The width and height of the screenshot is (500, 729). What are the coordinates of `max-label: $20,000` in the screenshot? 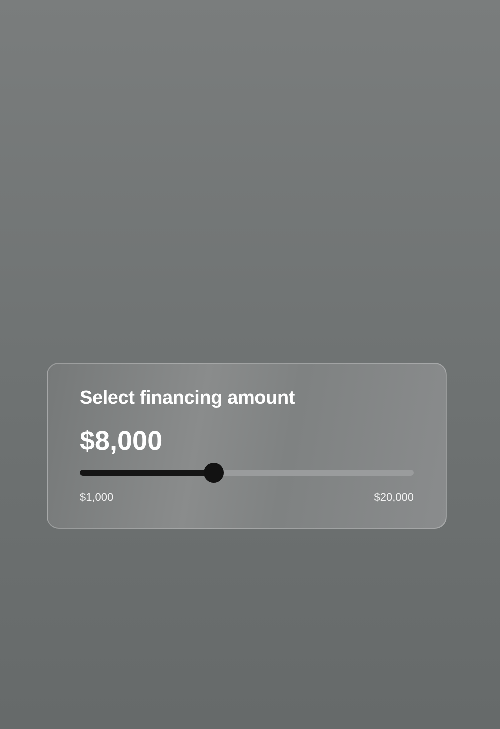 It's located at (394, 498).